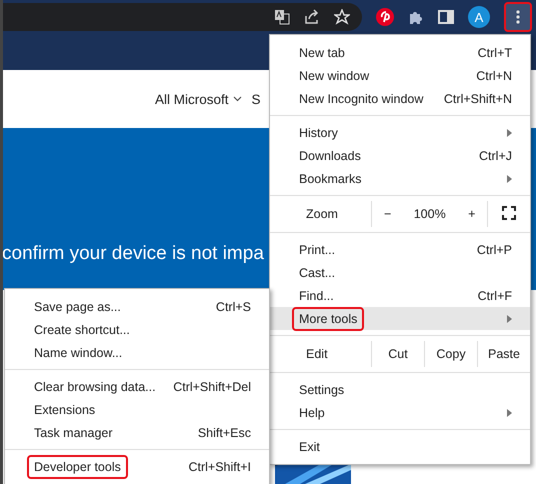 The height and width of the screenshot is (484, 536). Describe the element at coordinates (450, 354) in the screenshot. I see `edit-action-button: Copy` at that location.